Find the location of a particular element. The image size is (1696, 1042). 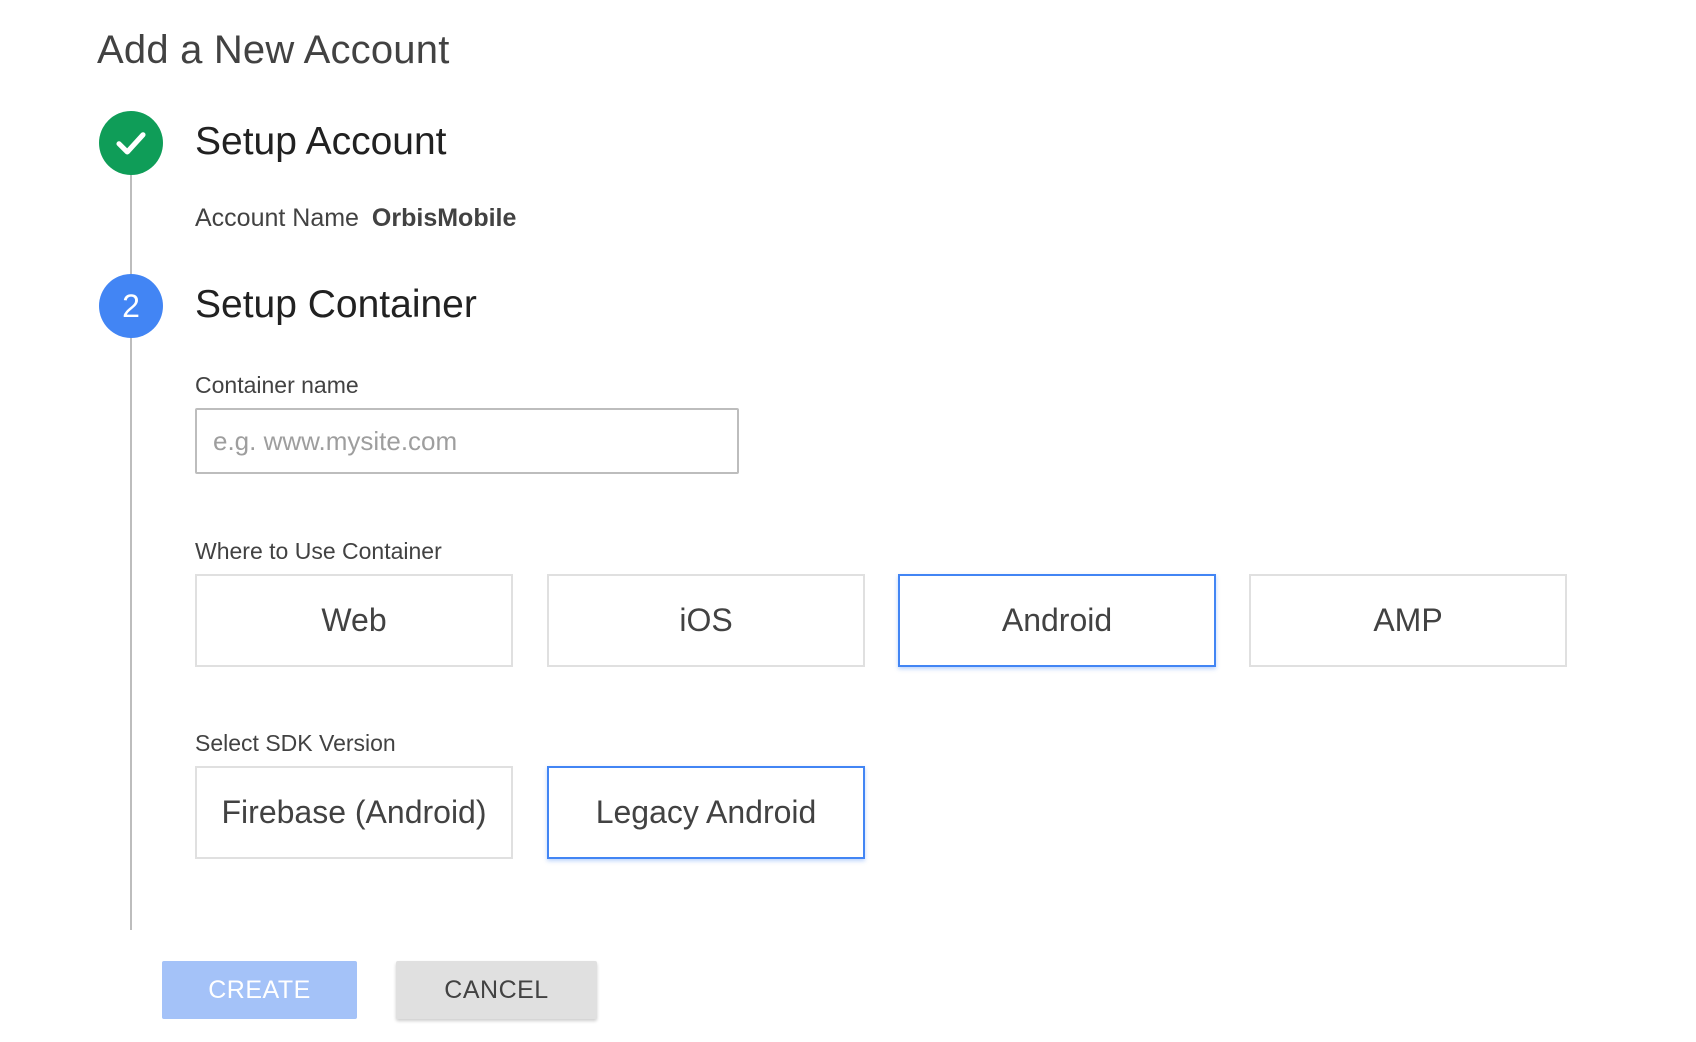

option-firebase-android: Firebase (Android) is located at coordinates (354, 812).